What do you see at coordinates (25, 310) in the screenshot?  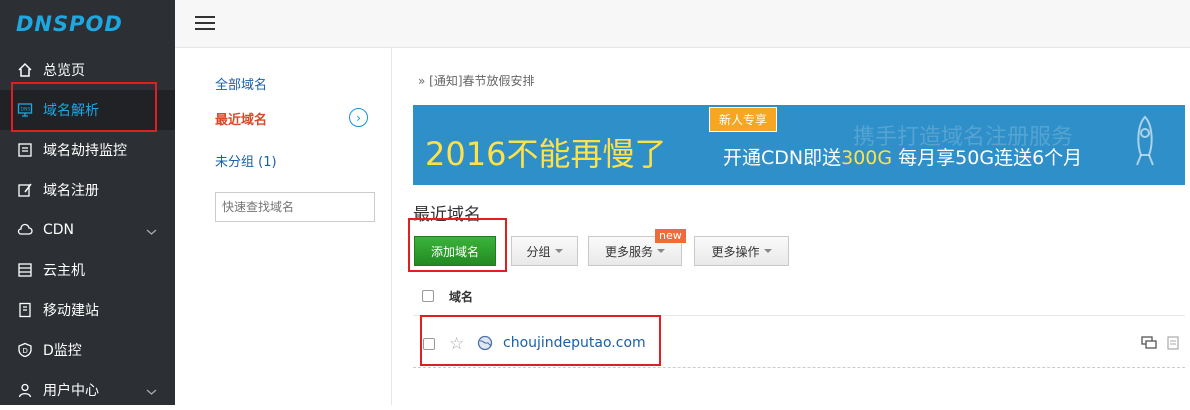 I see `mobile-site-icon` at bounding box center [25, 310].